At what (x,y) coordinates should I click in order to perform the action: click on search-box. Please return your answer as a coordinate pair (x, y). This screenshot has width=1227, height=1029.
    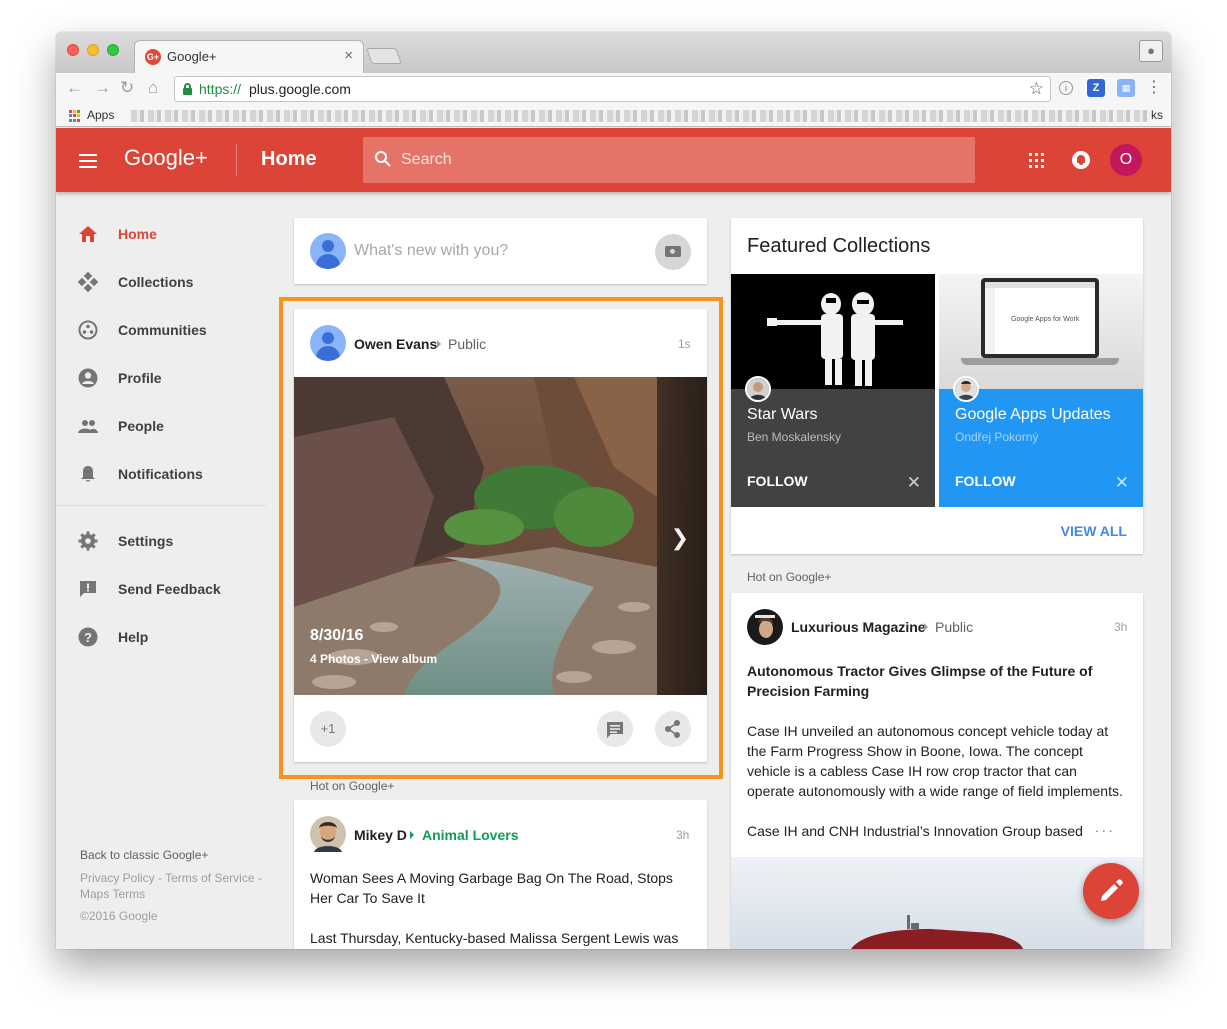
    Looking at the image, I should click on (669, 160).